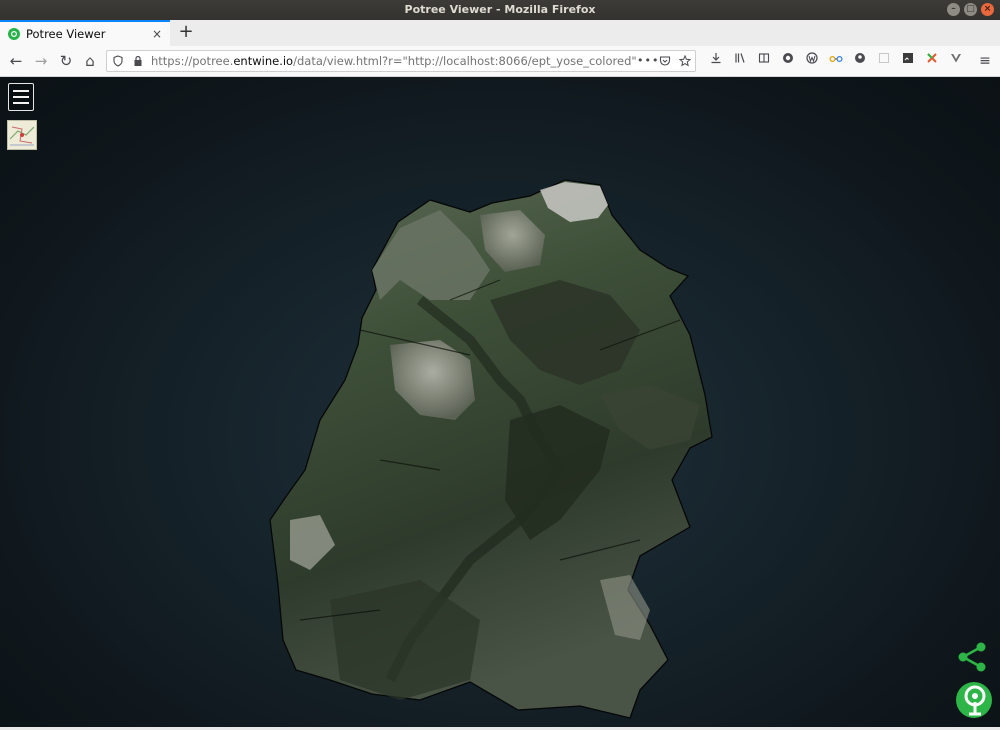 The width and height of the screenshot is (1000, 730). What do you see at coordinates (788, 61) in the screenshot?
I see `globe-icon` at bounding box center [788, 61].